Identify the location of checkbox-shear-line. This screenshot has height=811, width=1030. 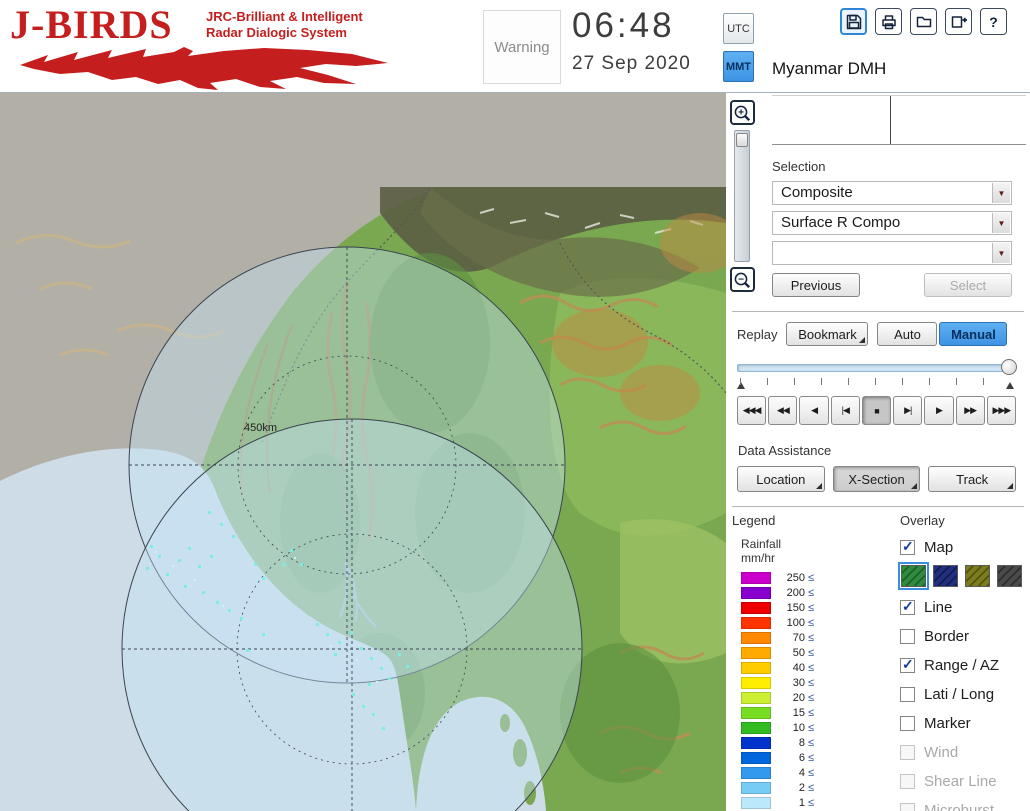
(907, 781).